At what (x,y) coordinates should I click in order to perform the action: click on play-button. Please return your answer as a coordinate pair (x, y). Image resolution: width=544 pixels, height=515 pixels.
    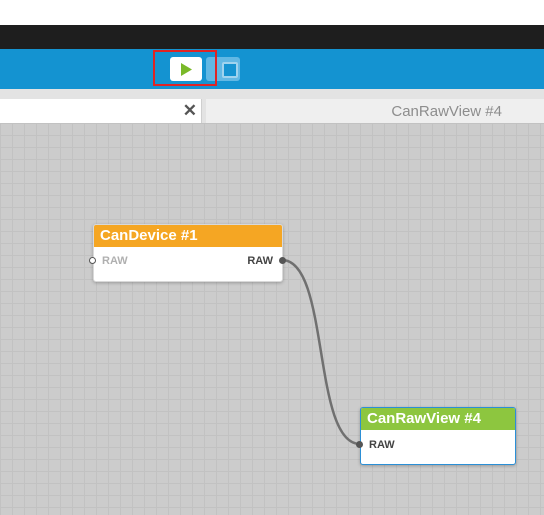
    Looking at the image, I should click on (186, 69).